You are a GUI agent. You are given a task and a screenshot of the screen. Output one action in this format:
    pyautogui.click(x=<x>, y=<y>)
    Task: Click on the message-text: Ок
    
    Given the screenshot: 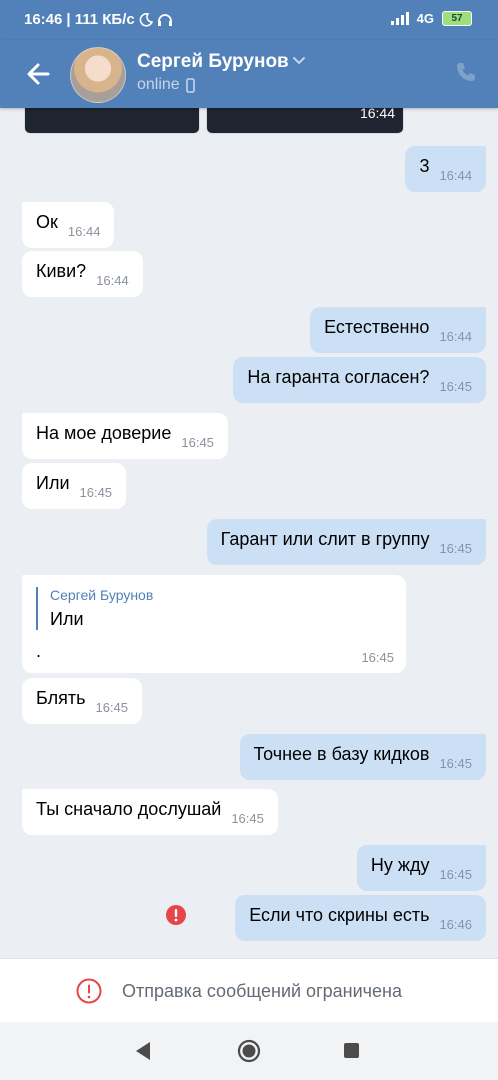 What is the action you would take?
    pyautogui.click(x=47, y=221)
    